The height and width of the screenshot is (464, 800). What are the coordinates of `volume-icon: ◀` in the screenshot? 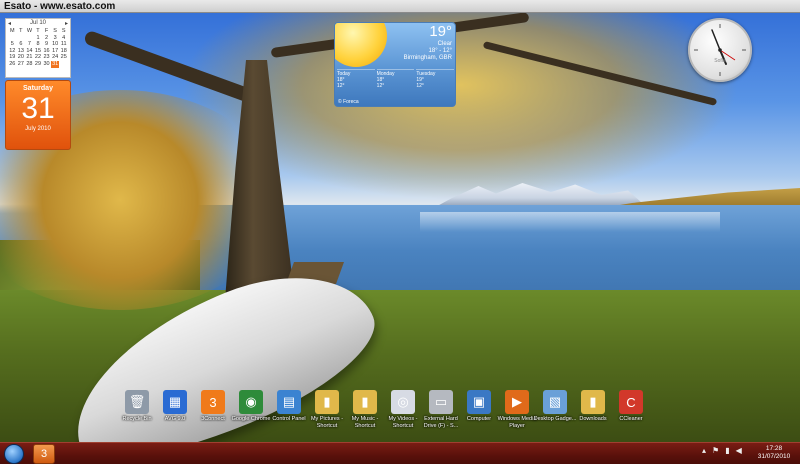 It's located at (739, 450).